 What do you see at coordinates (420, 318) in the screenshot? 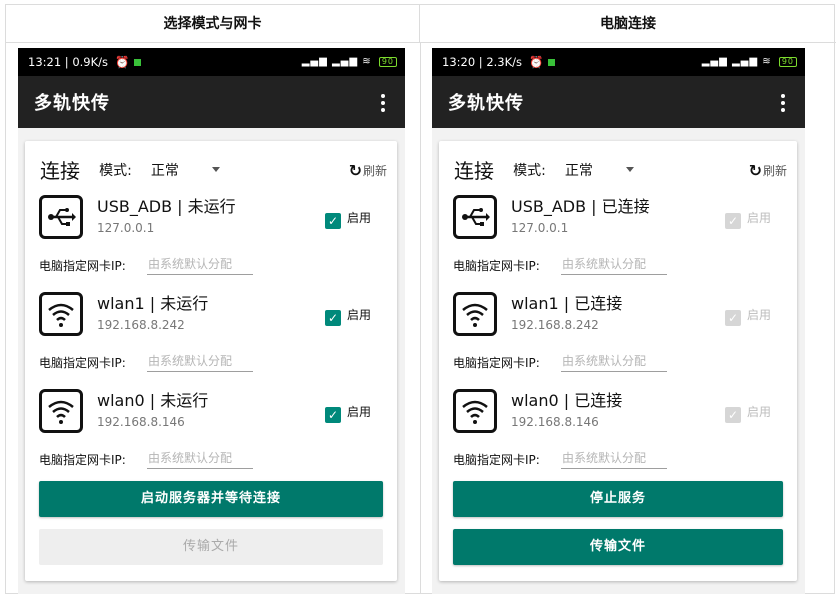
I see `column-divider` at bounding box center [420, 318].